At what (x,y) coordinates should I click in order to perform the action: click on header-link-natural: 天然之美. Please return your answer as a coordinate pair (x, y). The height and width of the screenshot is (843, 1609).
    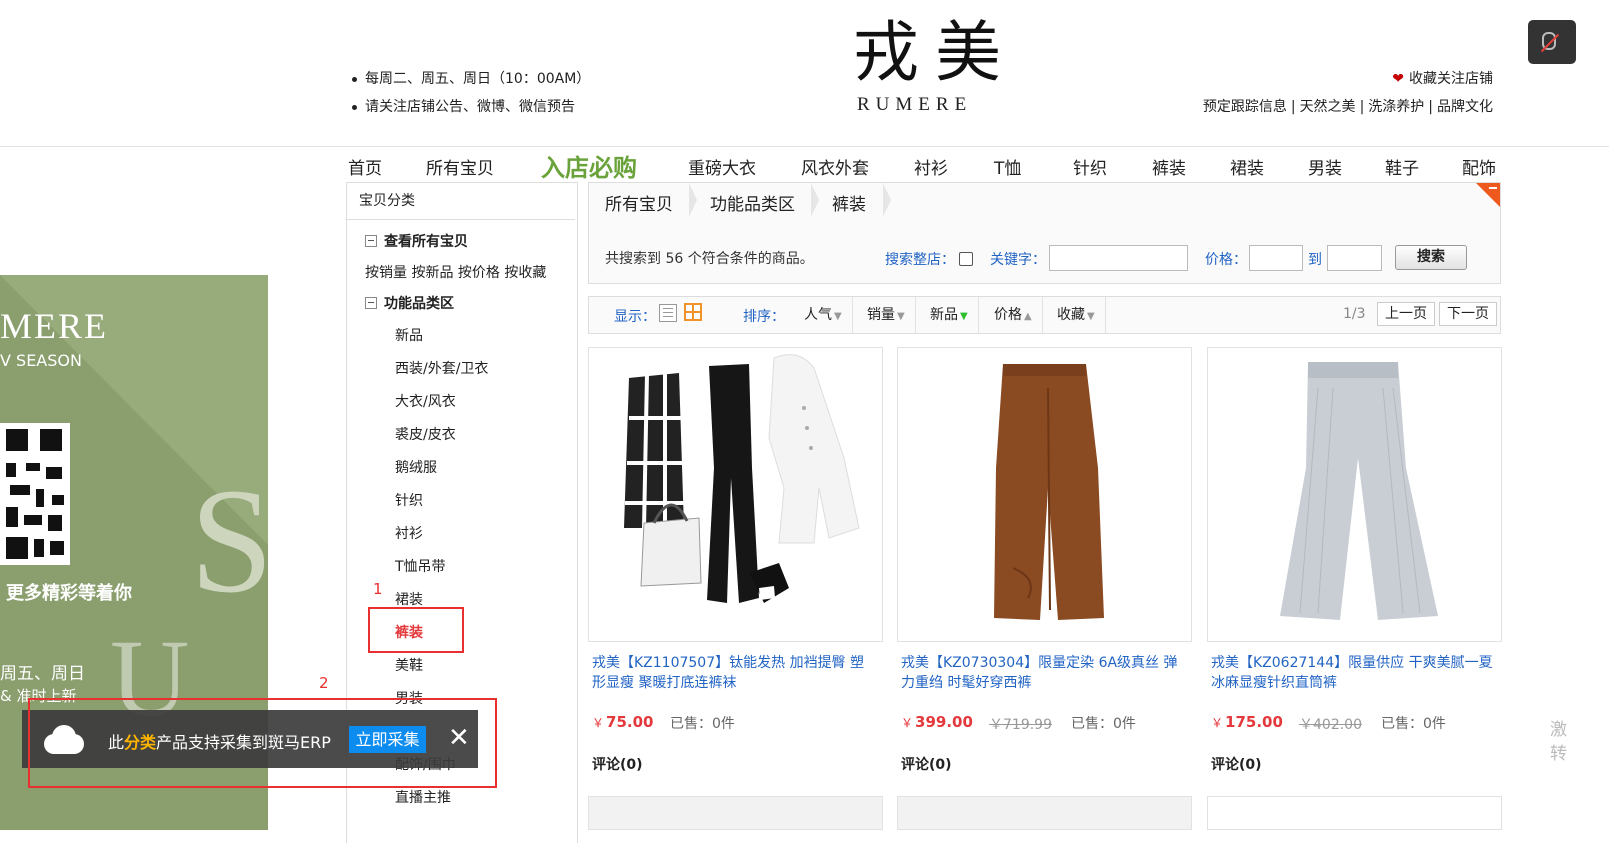
    Looking at the image, I should click on (1328, 107).